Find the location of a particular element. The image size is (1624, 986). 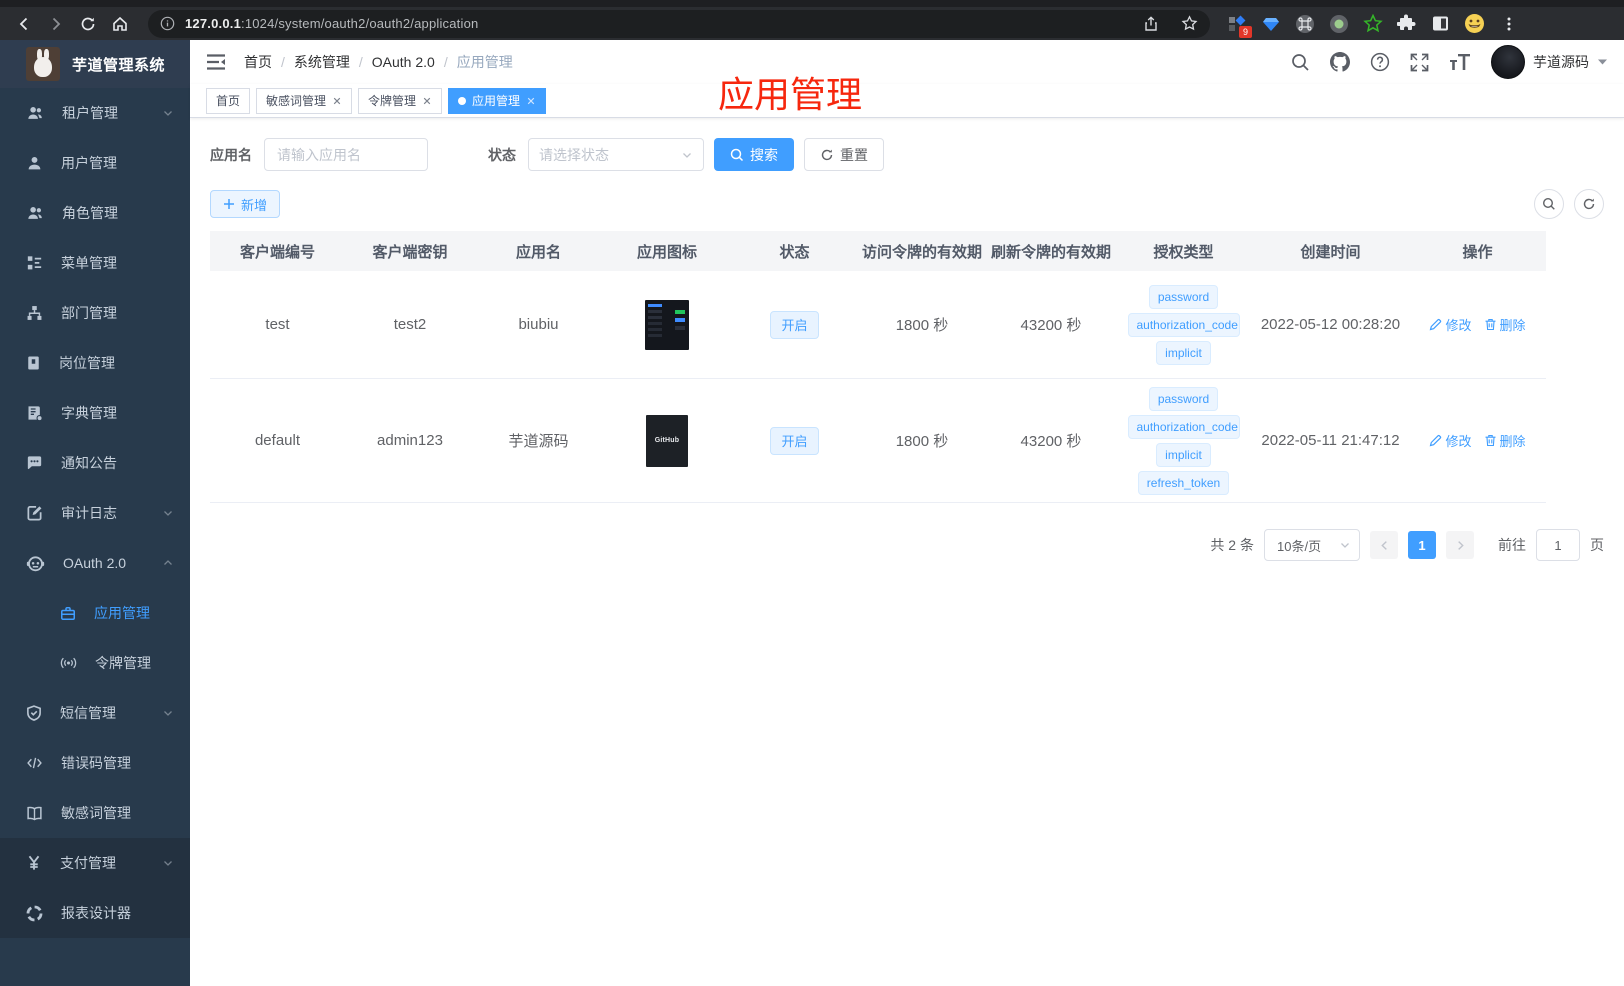

grant-tag: password is located at coordinates (1183, 296).